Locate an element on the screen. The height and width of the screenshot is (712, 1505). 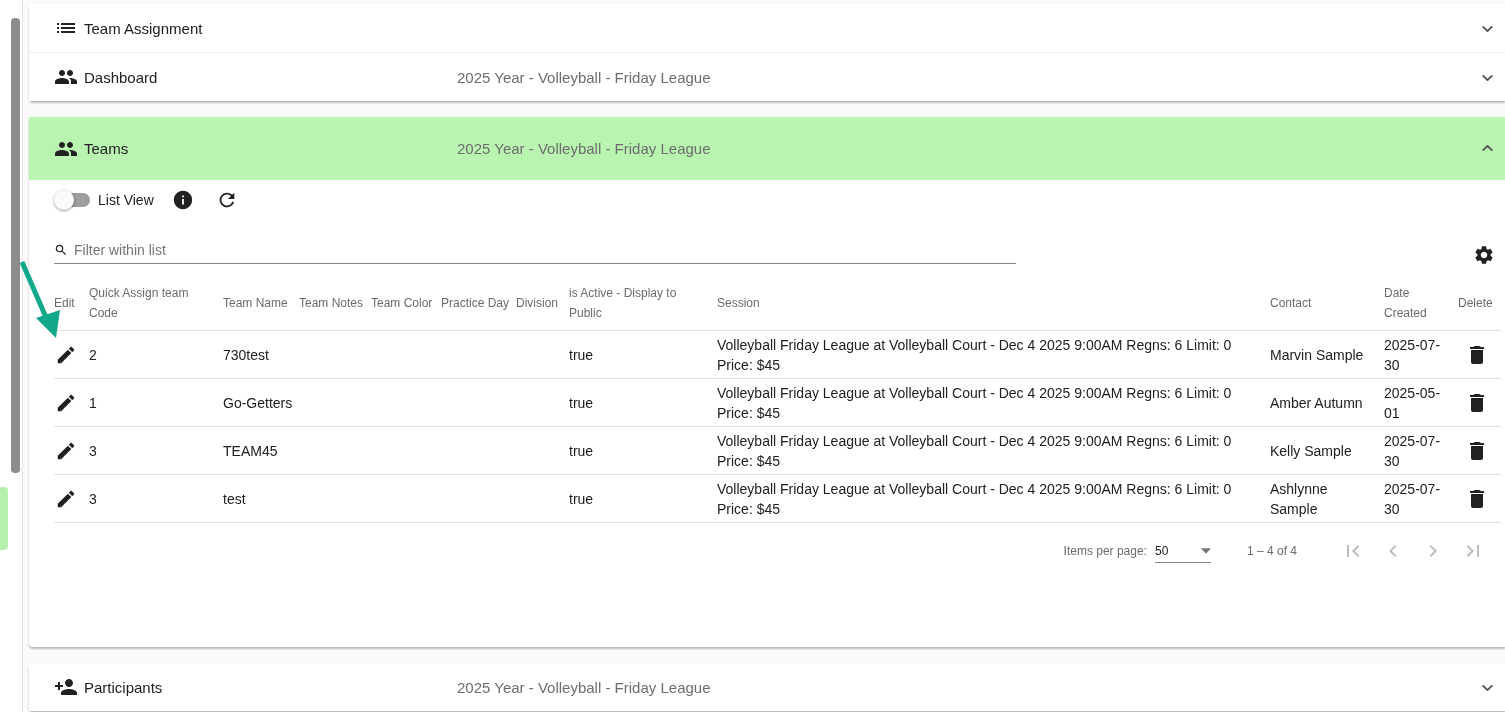
scrollbar-thumb is located at coordinates (15, 245).